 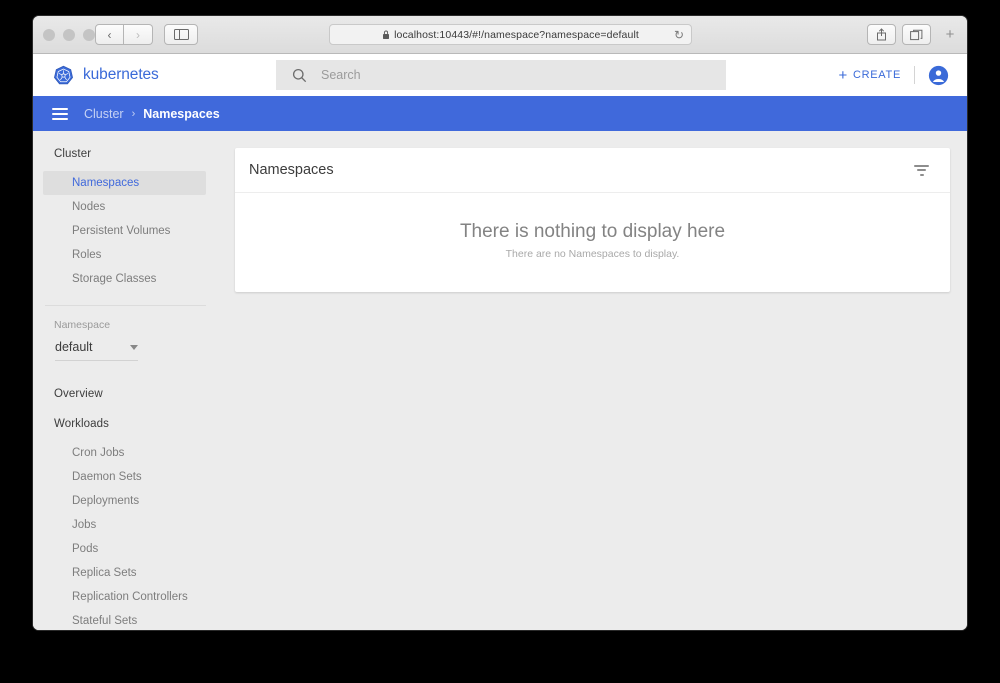 What do you see at coordinates (124, 549) in the screenshot?
I see `sidebar-item-pods: Pods` at bounding box center [124, 549].